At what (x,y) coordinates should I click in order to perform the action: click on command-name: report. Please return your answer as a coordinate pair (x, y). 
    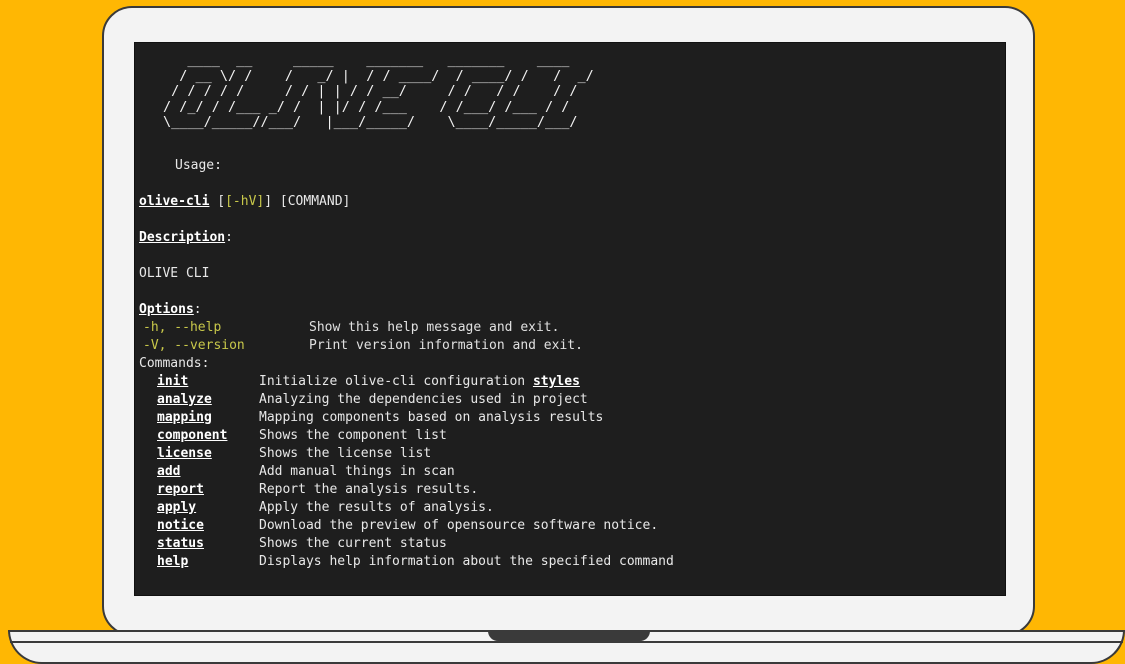
    Looking at the image, I should click on (180, 489).